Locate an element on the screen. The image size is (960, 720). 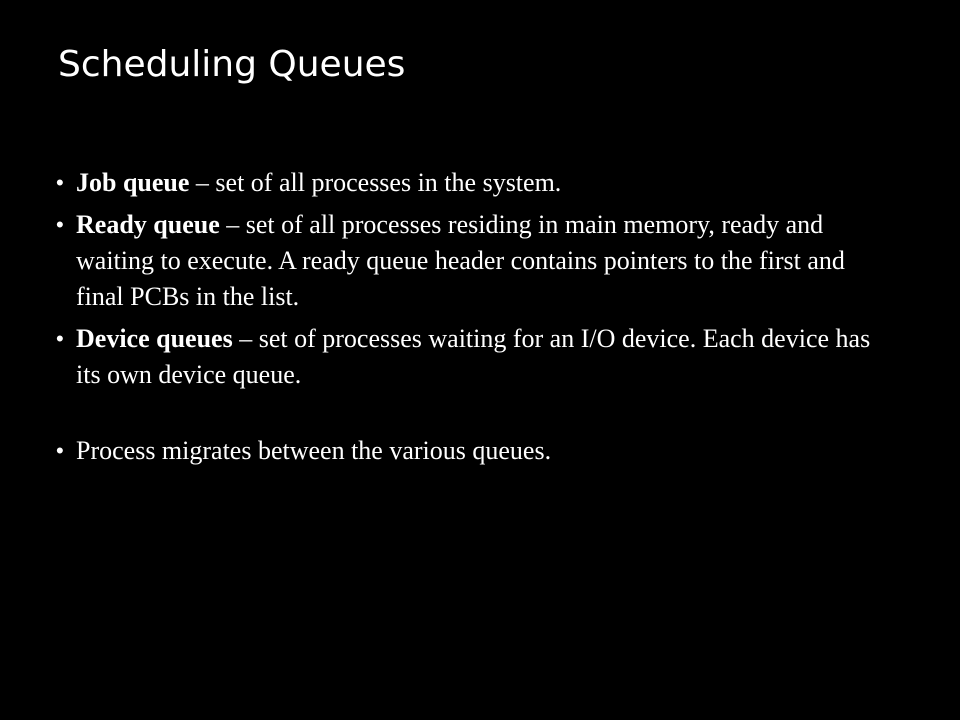
slide-title: Scheduling Queues is located at coordinates (232, 64).